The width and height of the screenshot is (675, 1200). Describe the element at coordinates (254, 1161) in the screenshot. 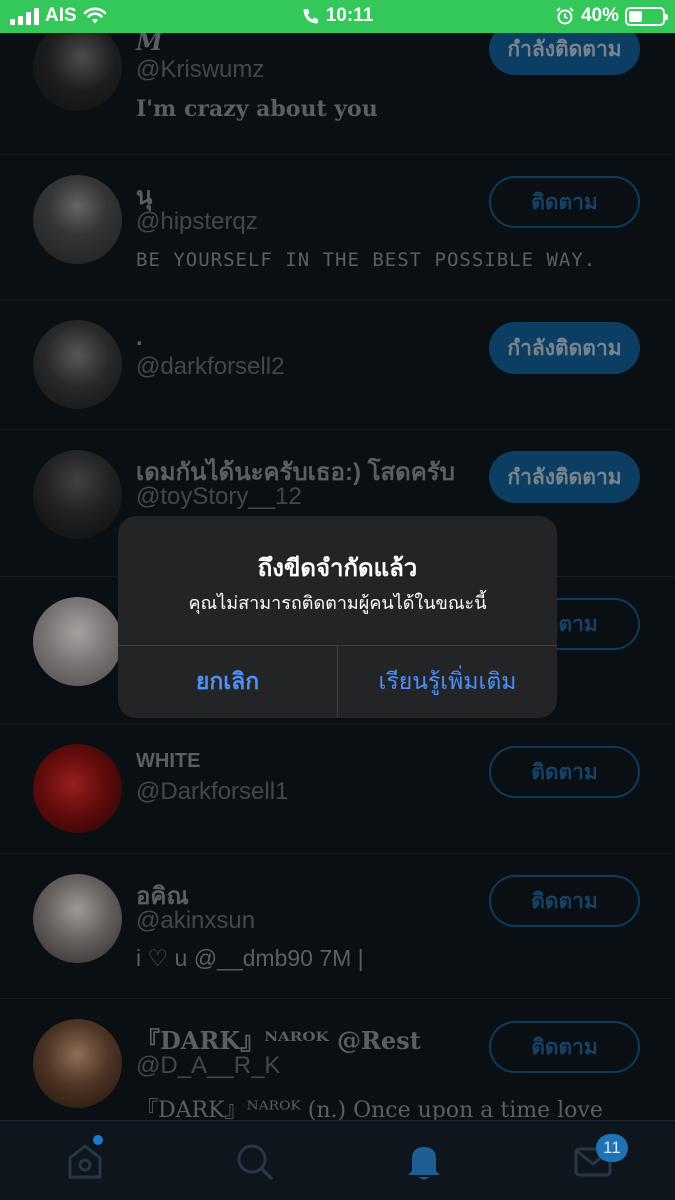

I see `search-icon` at that location.